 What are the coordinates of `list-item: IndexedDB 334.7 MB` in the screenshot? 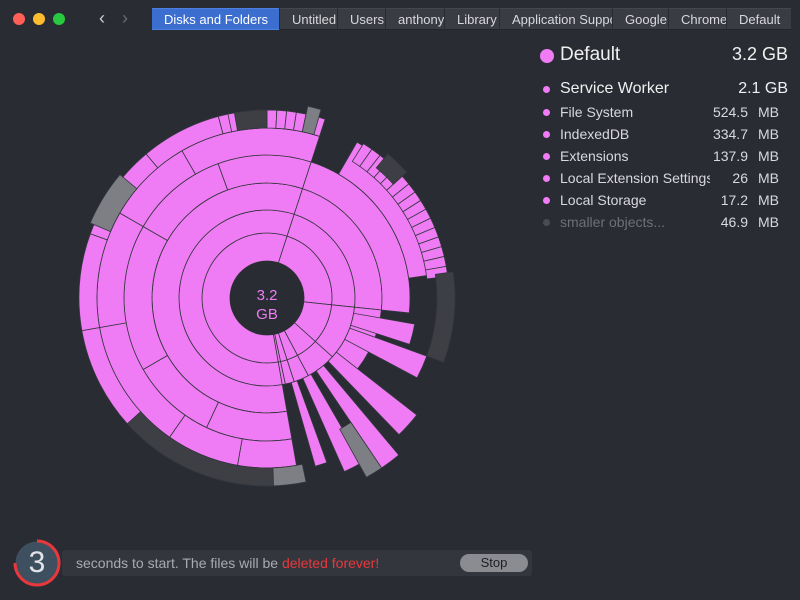 It's located at (665, 134).